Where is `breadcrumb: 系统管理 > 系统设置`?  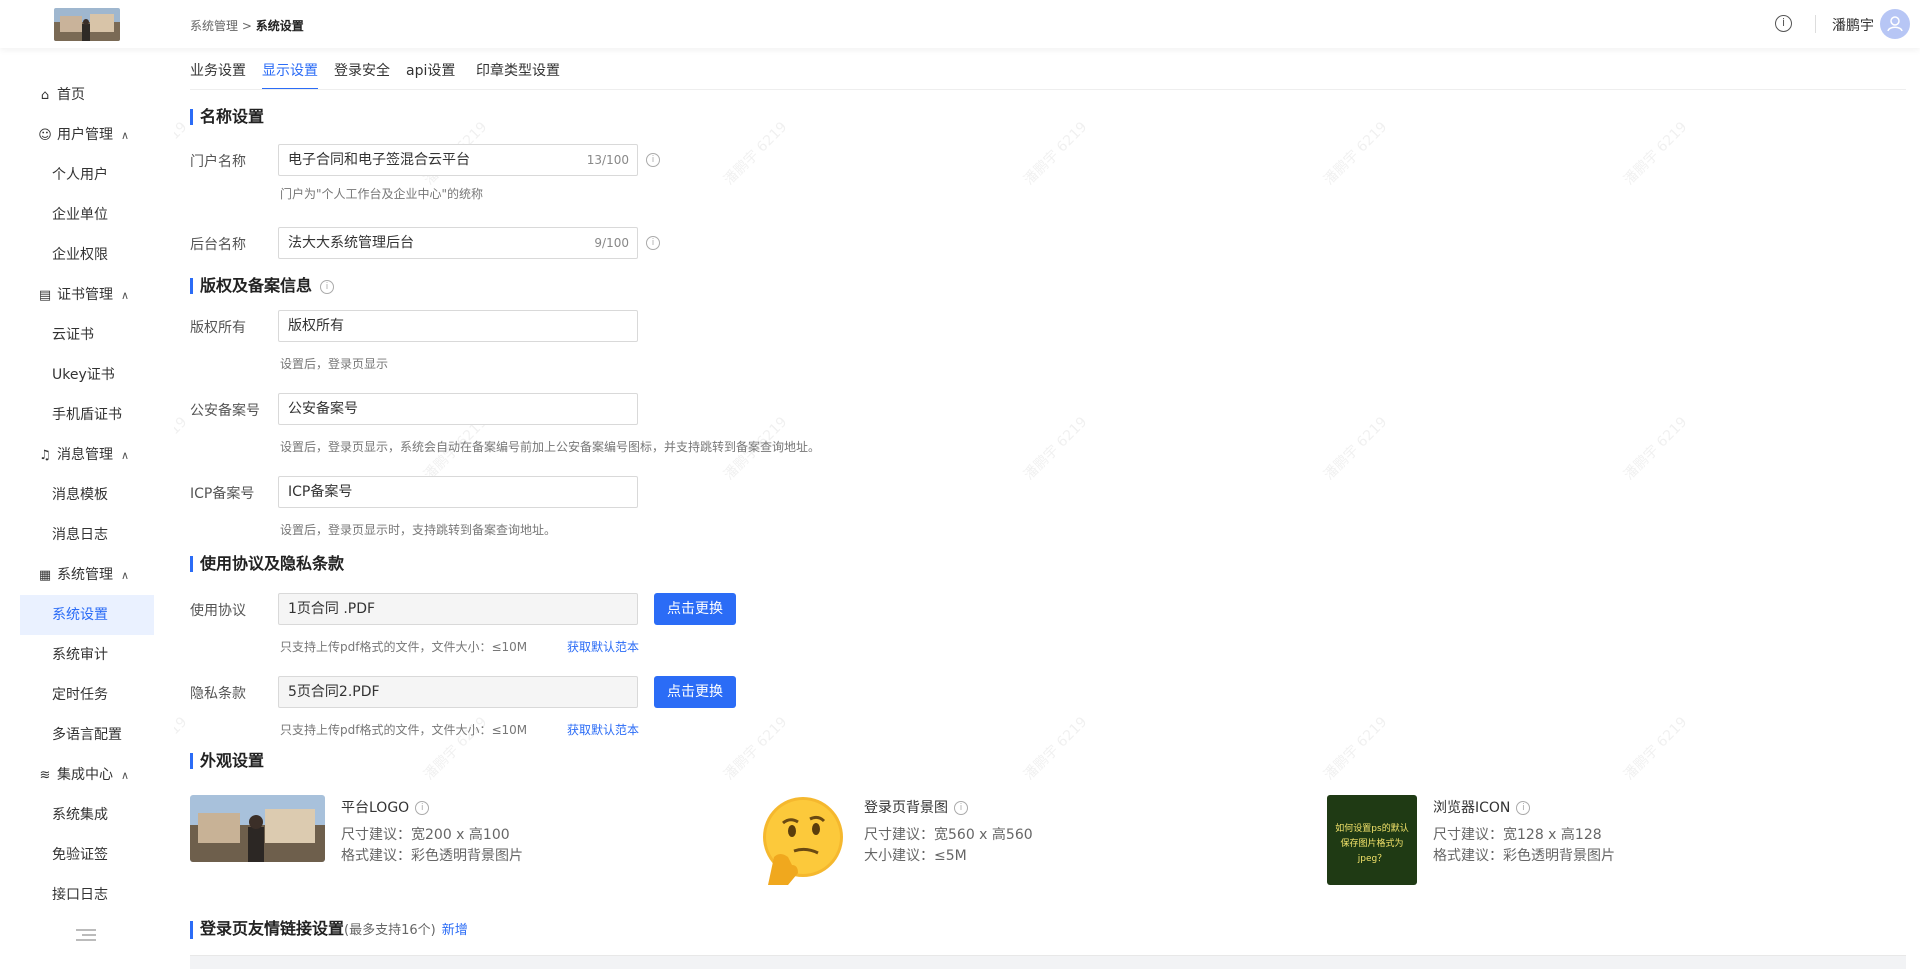 breadcrumb: 系统管理 > 系统设置 is located at coordinates (247, 25).